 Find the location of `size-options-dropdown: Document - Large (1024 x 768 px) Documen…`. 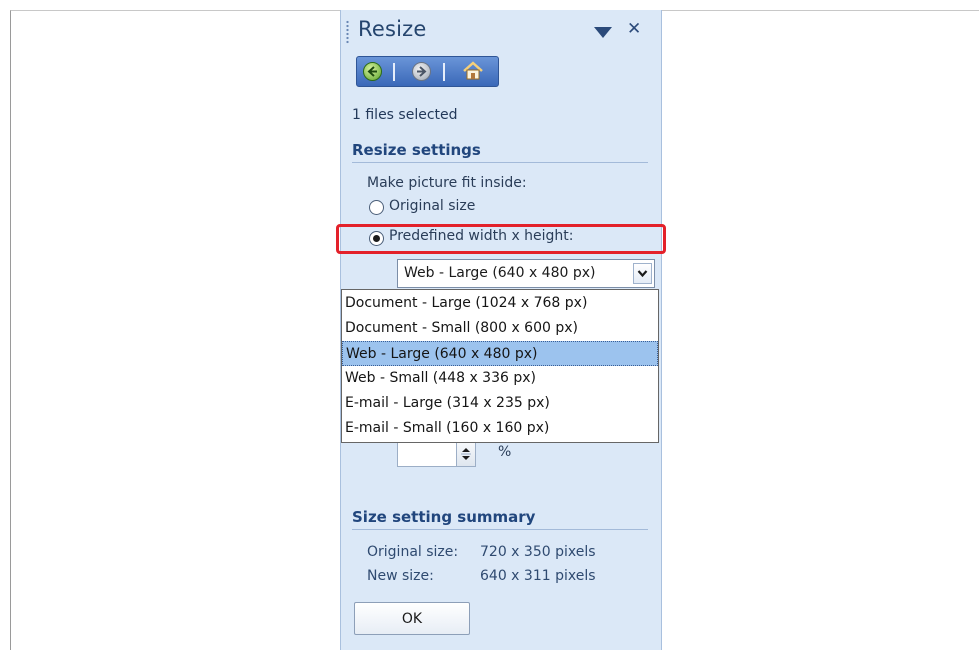

size-options-dropdown: Document - Large (1024 x 768 px) Documen… is located at coordinates (500, 366).